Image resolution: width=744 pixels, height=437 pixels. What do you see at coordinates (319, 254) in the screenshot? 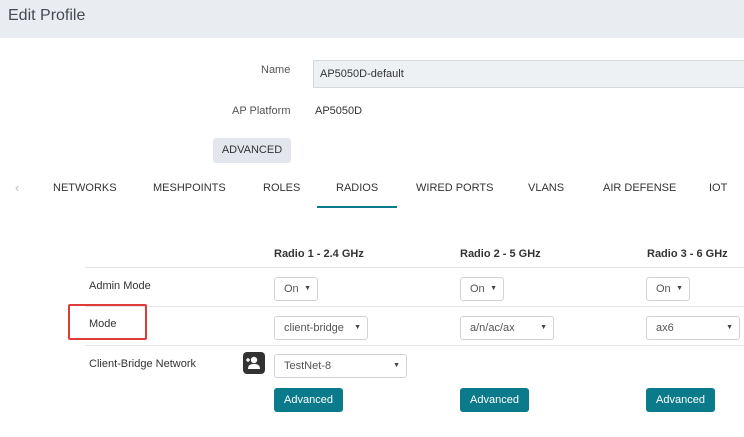
I see `column-header-radio-1: Radio 1 - 2.4 GHz` at bounding box center [319, 254].